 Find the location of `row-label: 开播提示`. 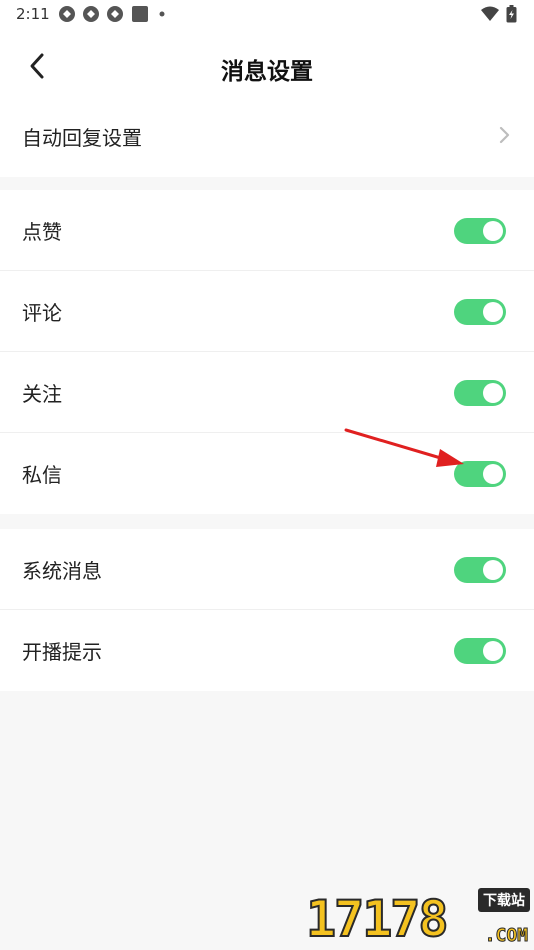

row-label: 开播提示 is located at coordinates (62, 652).